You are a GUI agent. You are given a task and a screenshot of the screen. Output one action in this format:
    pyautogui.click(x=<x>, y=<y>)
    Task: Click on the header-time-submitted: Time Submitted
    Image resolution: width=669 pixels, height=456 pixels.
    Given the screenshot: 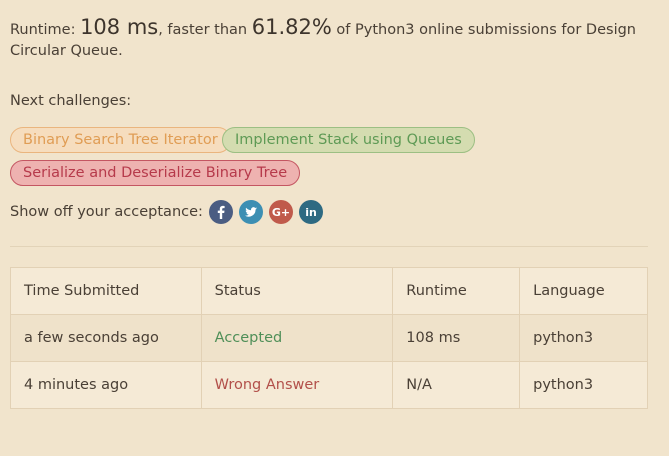 What is the action you would take?
    pyautogui.click(x=106, y=291)
    